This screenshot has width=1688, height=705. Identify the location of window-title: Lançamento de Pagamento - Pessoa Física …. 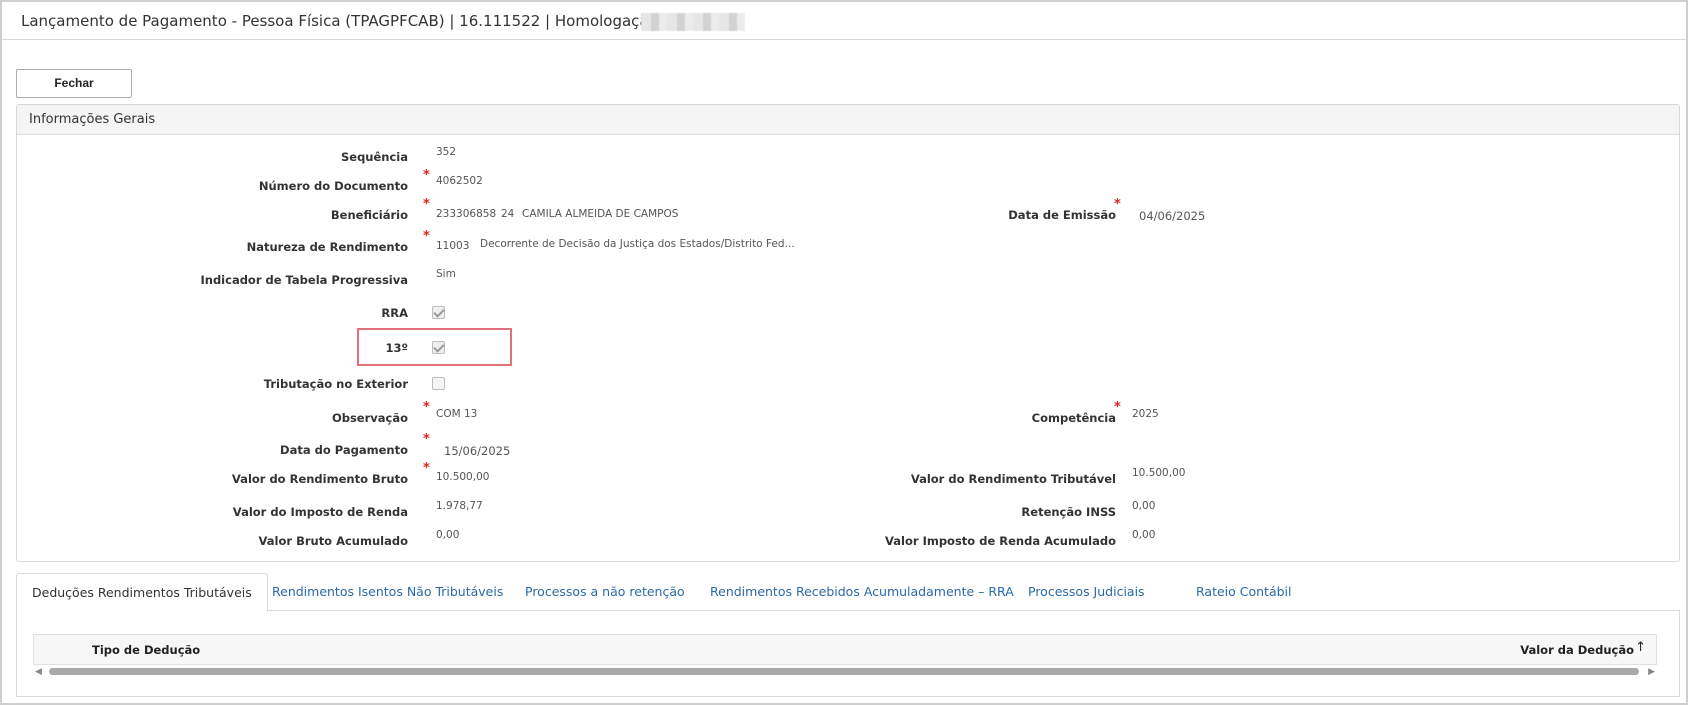
(344, 21).